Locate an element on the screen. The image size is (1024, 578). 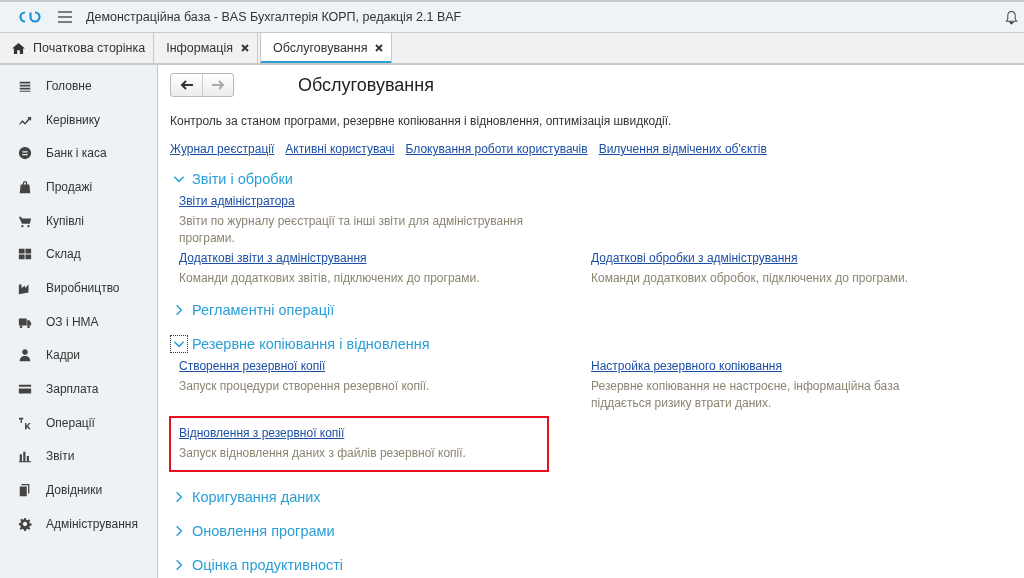
menu-icon is located at coordinates (65, 17).